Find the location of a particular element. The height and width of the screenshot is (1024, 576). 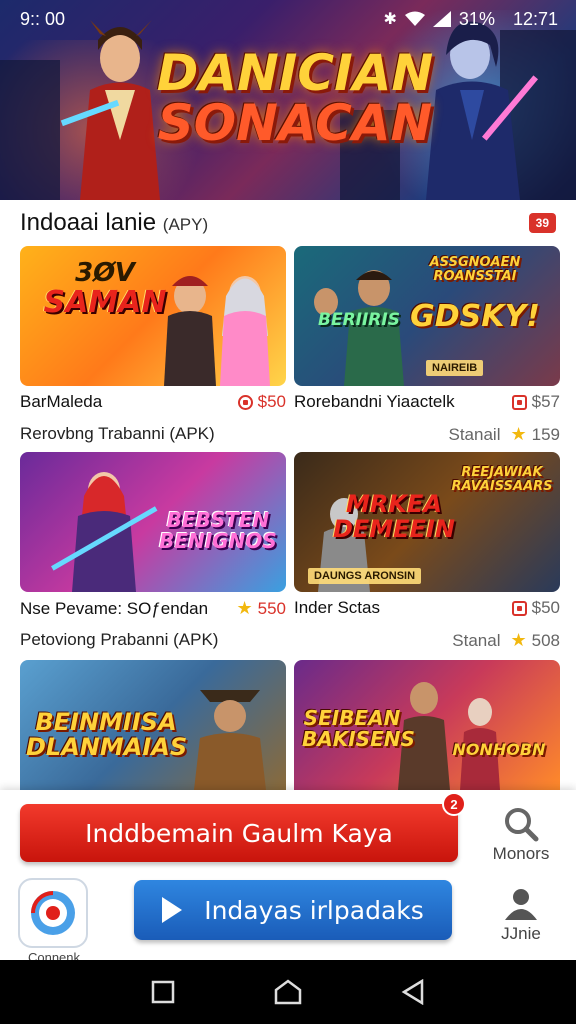

recents-button is located at coordinates (163, 992).